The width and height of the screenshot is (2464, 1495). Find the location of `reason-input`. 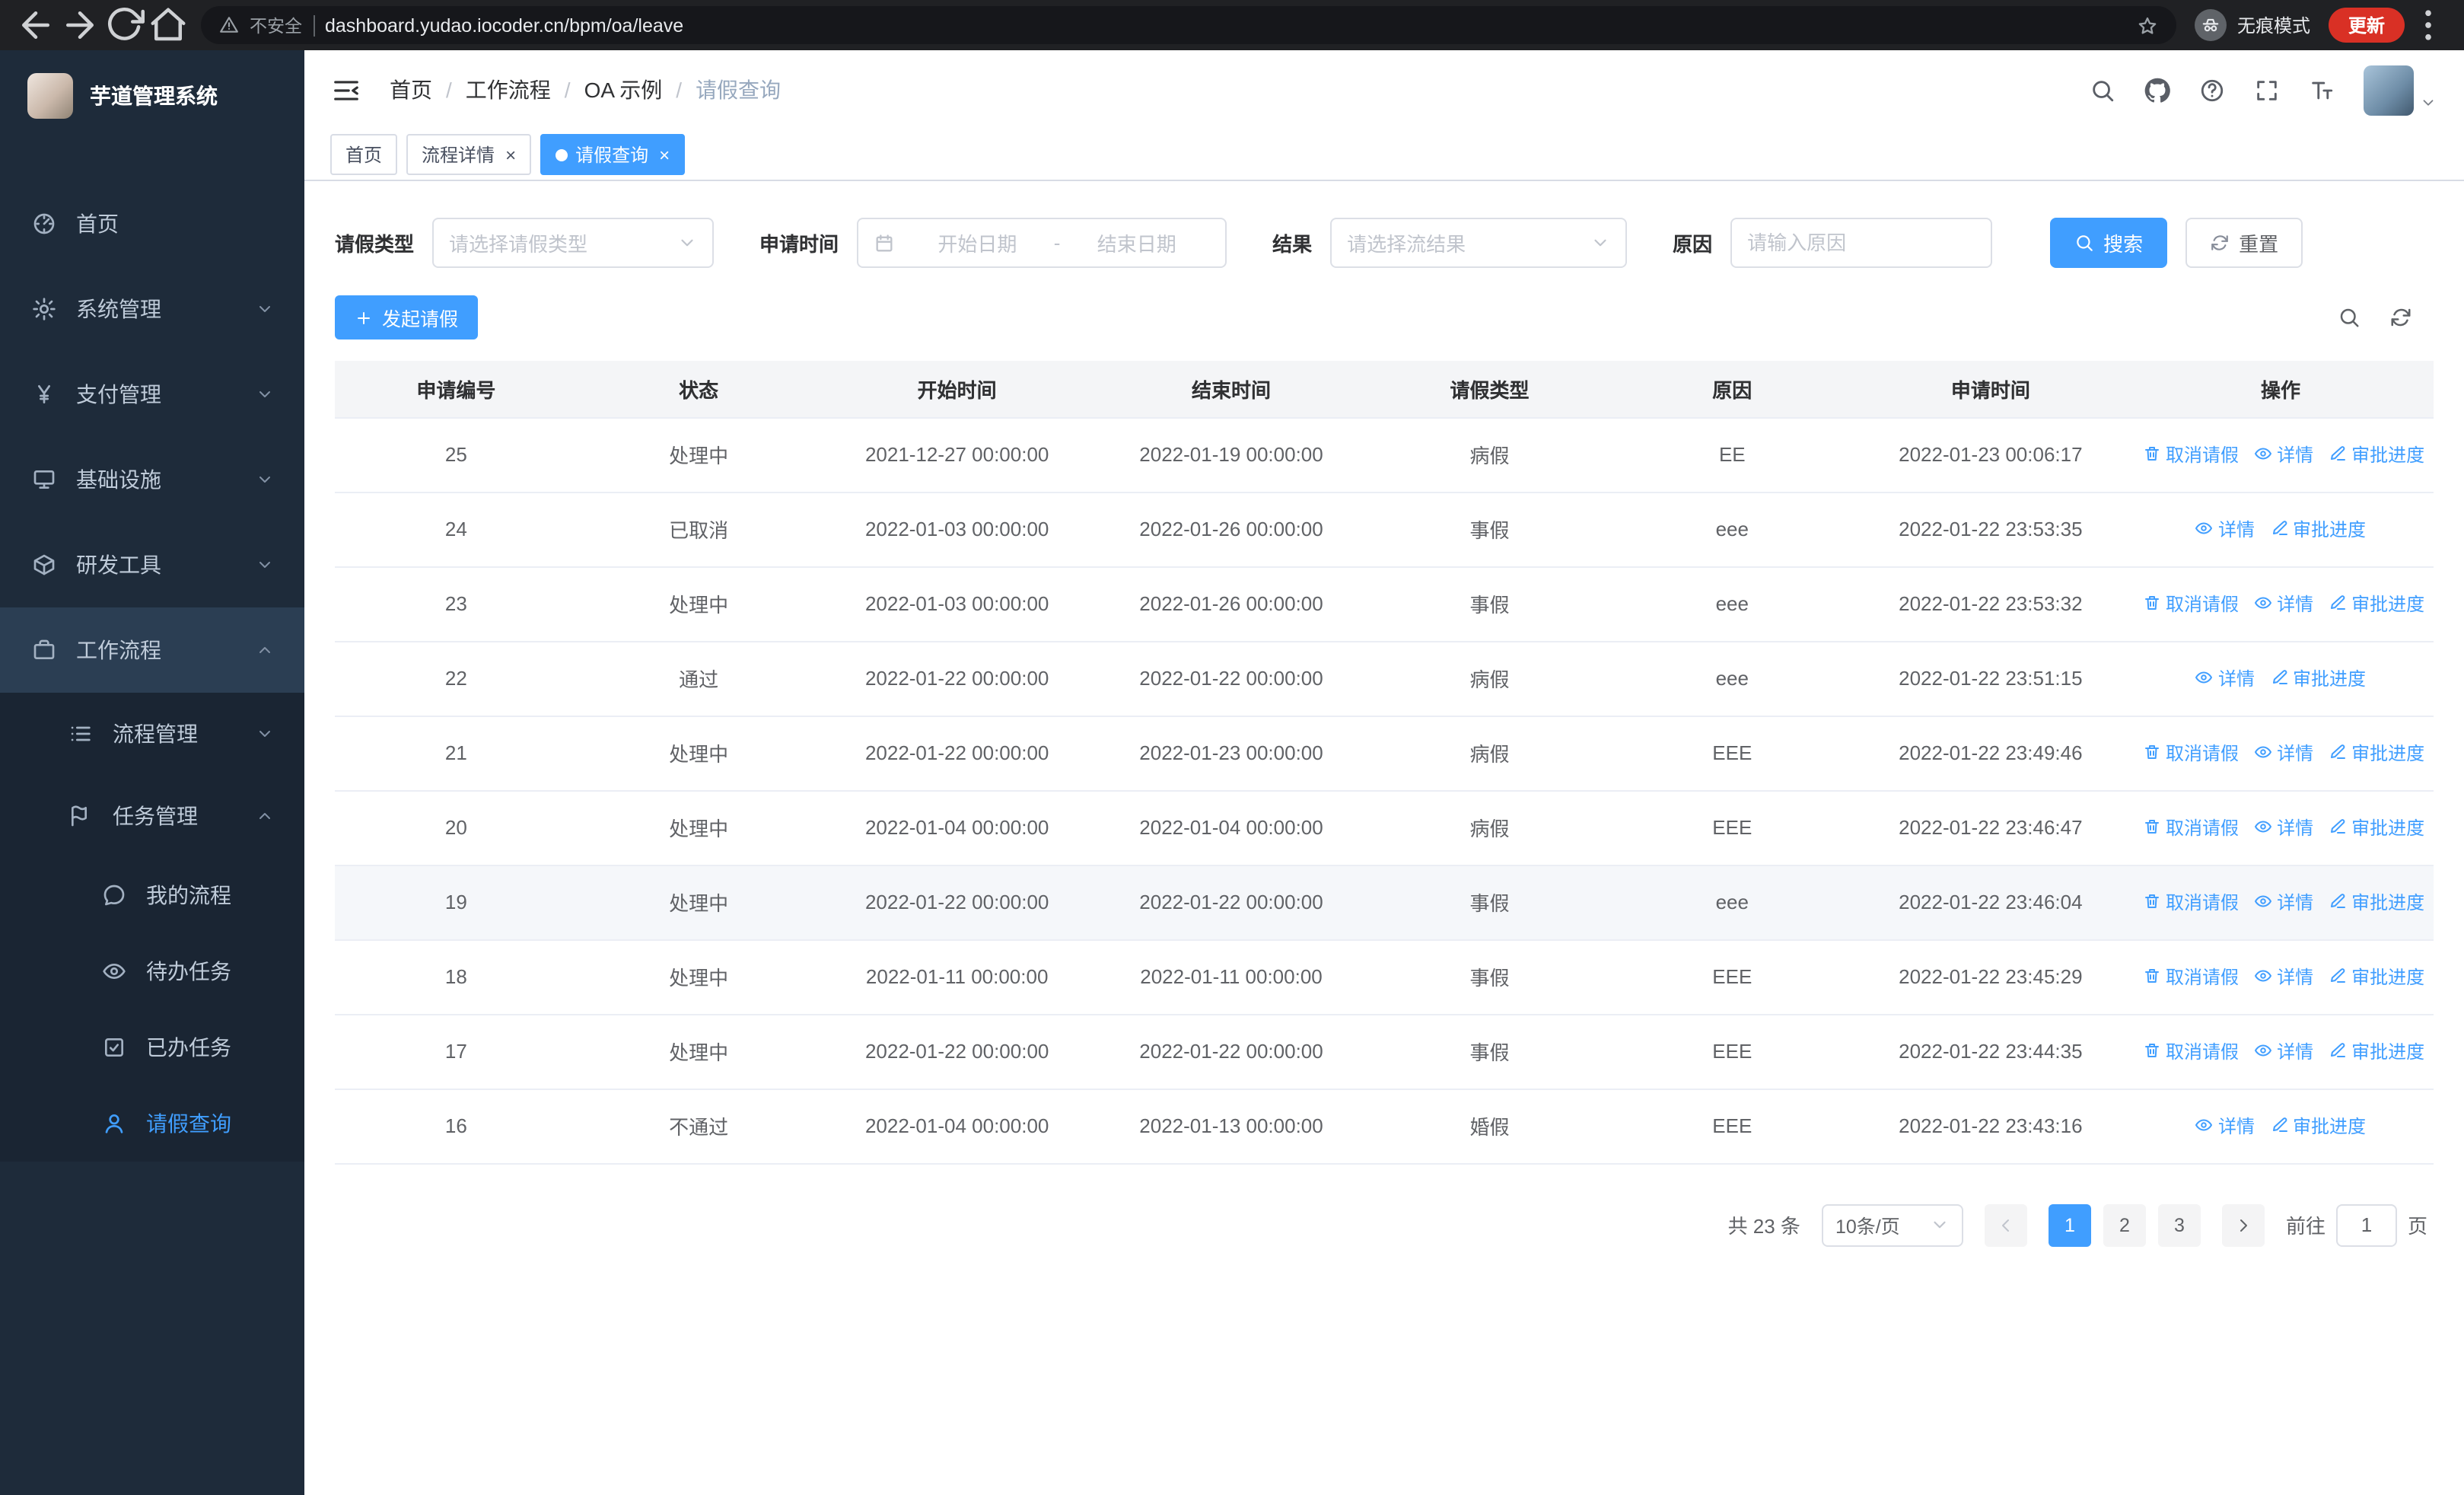

reason-input is located at coordinates (1861, 243).